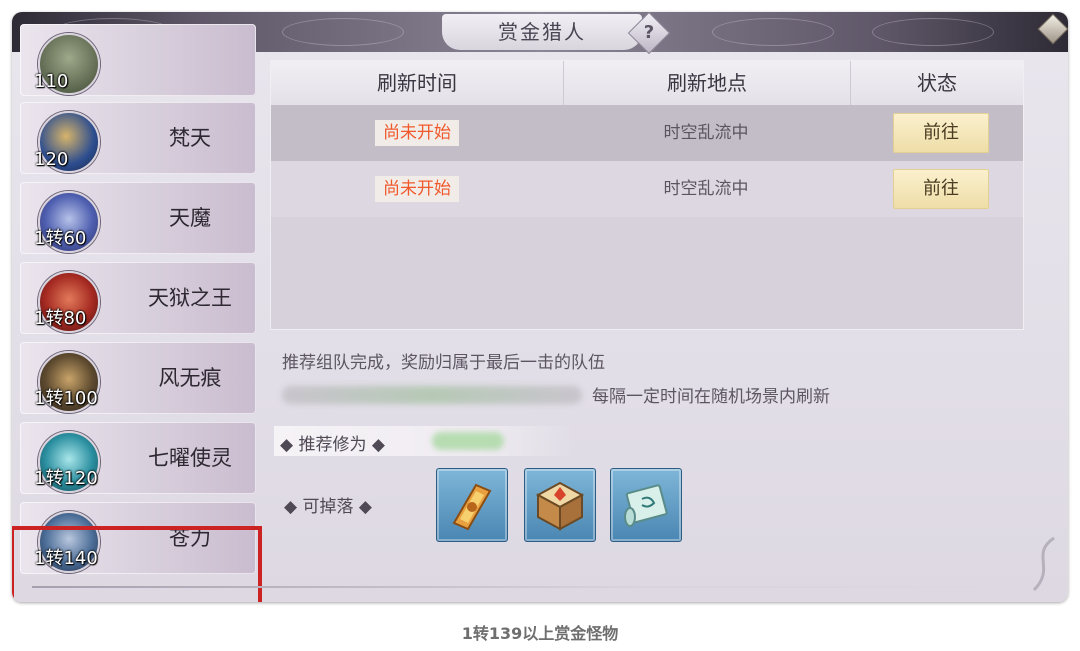 The width and height of the screenshot is (1080, 651). I want to click on spawn-rule-note: 每隔一定时间在随机场景内刷新, so click(711, 397).